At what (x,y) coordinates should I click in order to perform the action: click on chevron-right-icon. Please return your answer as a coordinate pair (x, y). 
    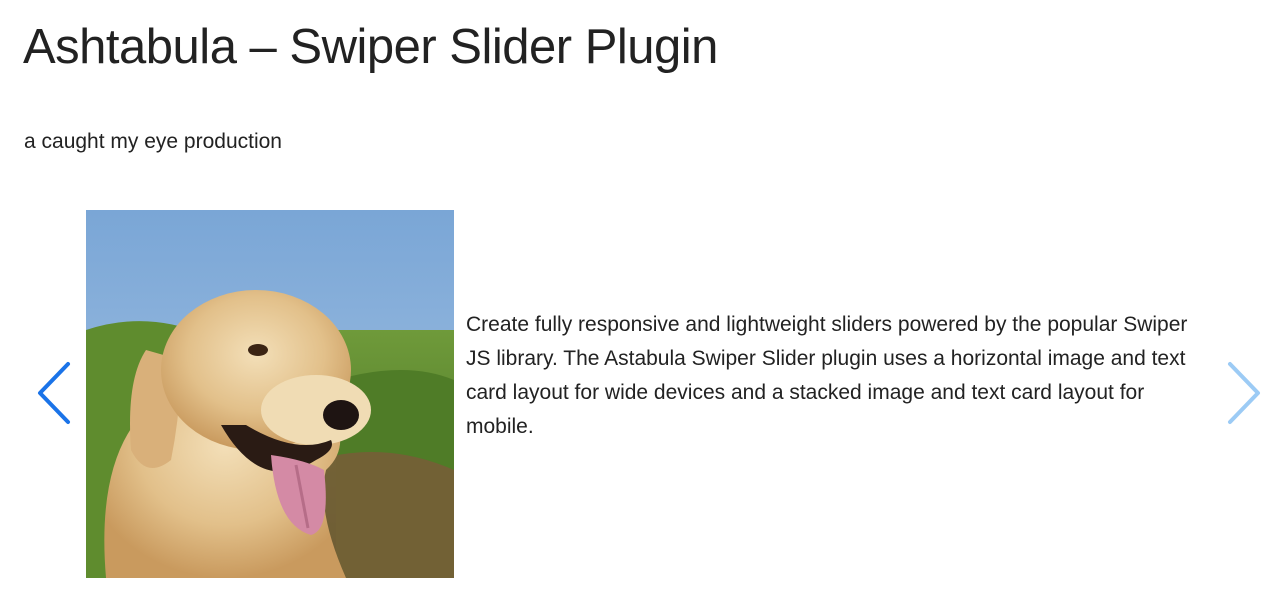
    Looking at the image, I should click on (1244, 393).